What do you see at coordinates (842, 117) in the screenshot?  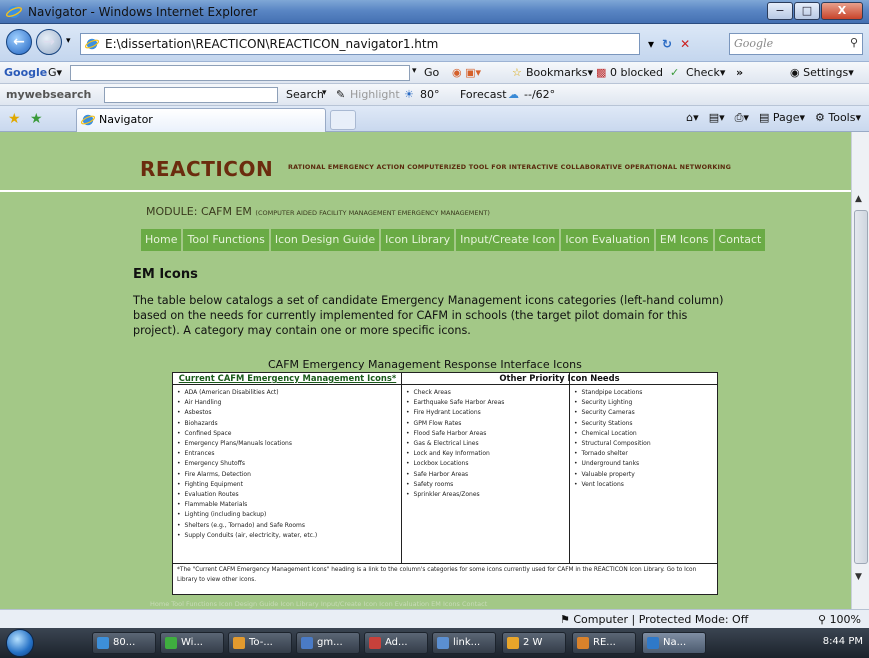 I see `tools-menu-label: Tools` at bounding box center [842, 117].